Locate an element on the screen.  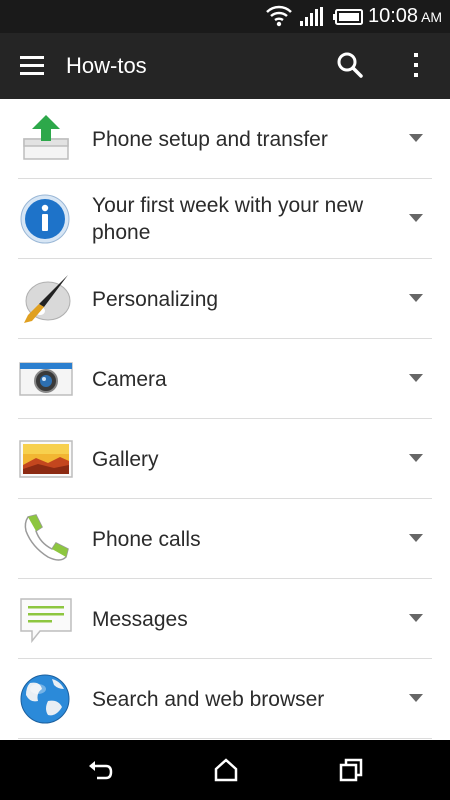
list-item: Your first week with your new phone is located at coordinates (225, 219).